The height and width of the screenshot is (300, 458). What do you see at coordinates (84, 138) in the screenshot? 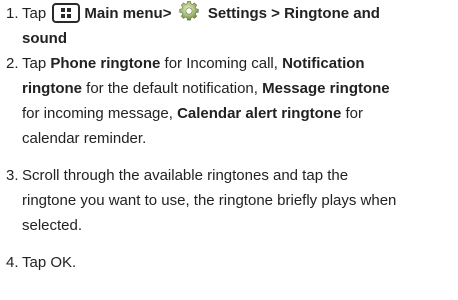
I see `step-2-text-5: calendar reminder.` at bounding box center [84, 138].